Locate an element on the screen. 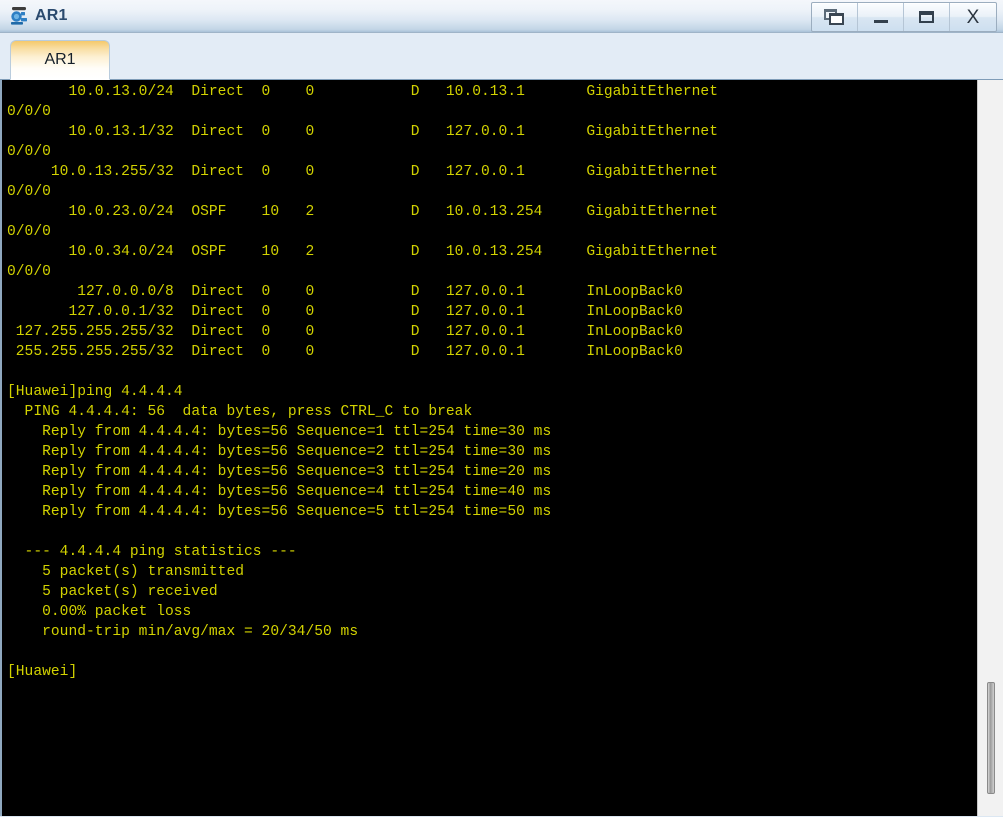 This screenshot has height=817, width=1003. minimize-icon is located at coordinates (880, 21).